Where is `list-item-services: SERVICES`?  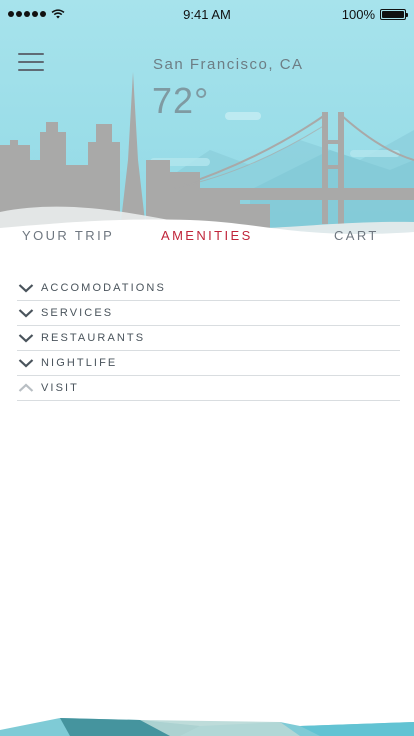 list-item-services: SERVICES is located at coordinates (208, 313).